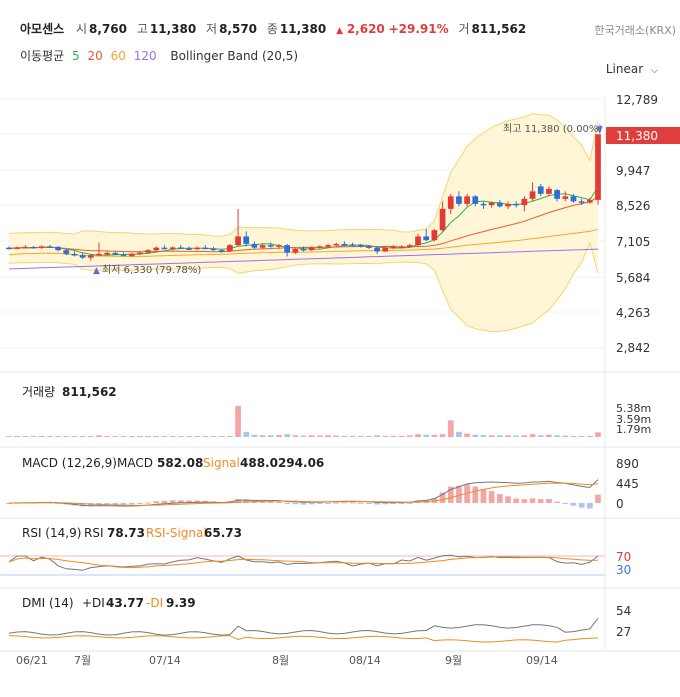 The image size is (680, 697). I want to click on price-tick-5684: 5,684, so click(633, 278).